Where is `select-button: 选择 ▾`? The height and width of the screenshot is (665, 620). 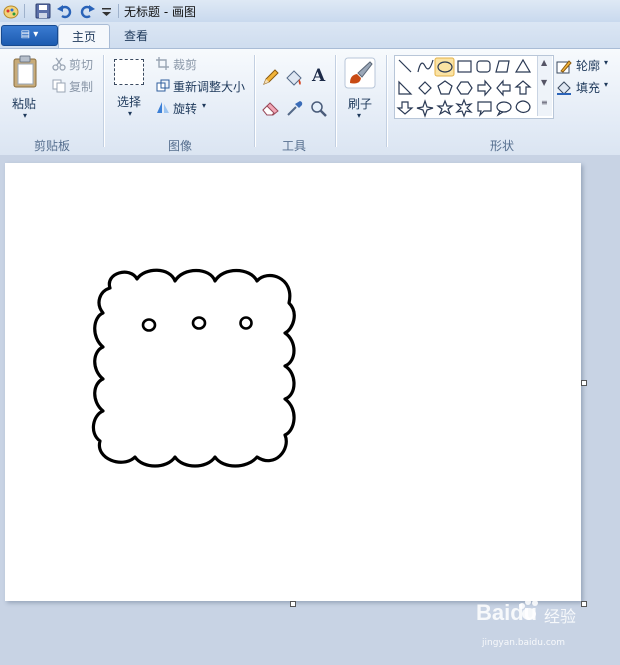 select-button: 选择 ▾ is located at coordinates (130, 91).